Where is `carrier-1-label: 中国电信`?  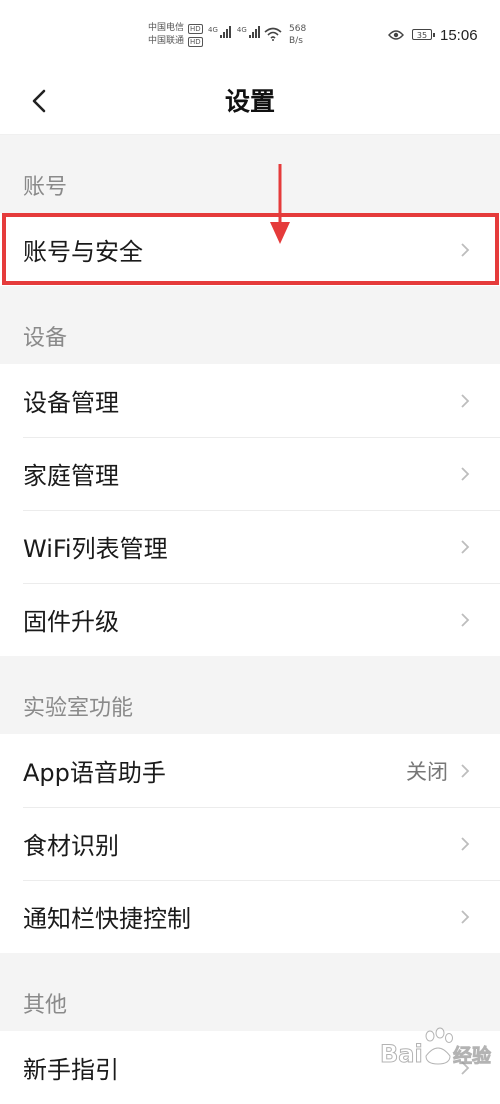
carrier-1-label: 中国电信 is located at coordinates (166, 28).